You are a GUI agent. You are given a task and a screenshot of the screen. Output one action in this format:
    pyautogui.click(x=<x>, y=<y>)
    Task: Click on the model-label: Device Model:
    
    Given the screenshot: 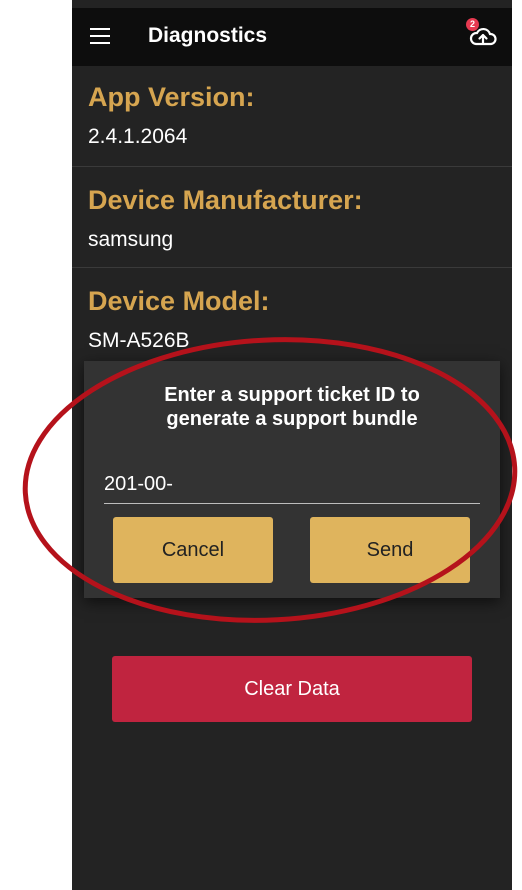 What is the action you would take?
    pyautogui.click(x=179, y=301)
    